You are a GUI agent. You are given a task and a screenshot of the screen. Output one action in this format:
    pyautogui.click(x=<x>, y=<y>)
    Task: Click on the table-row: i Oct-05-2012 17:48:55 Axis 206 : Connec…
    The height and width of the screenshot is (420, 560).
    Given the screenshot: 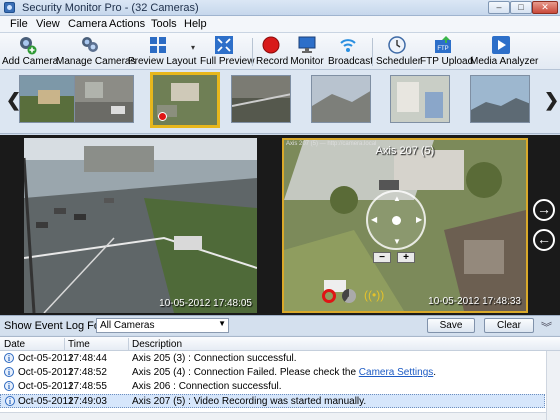 What is the action you would take?
    pyautogui.click(x=272, y=387)
    